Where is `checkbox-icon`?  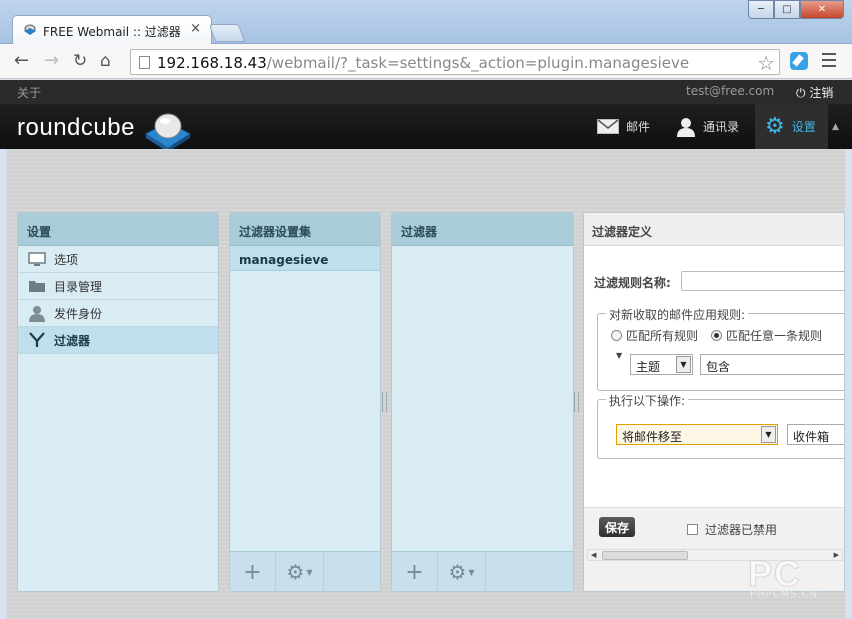 checkbox-icon is located at coordinates (692, 529).